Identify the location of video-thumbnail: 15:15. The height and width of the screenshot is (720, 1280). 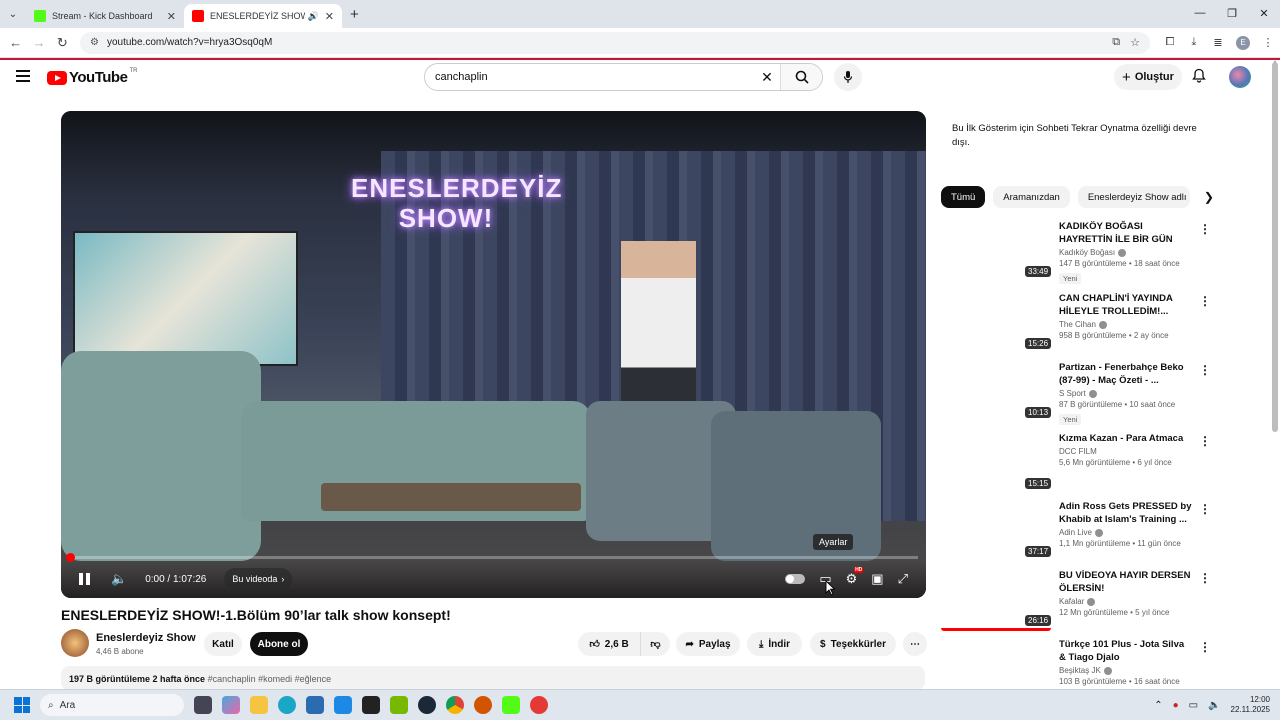
(996, 463).